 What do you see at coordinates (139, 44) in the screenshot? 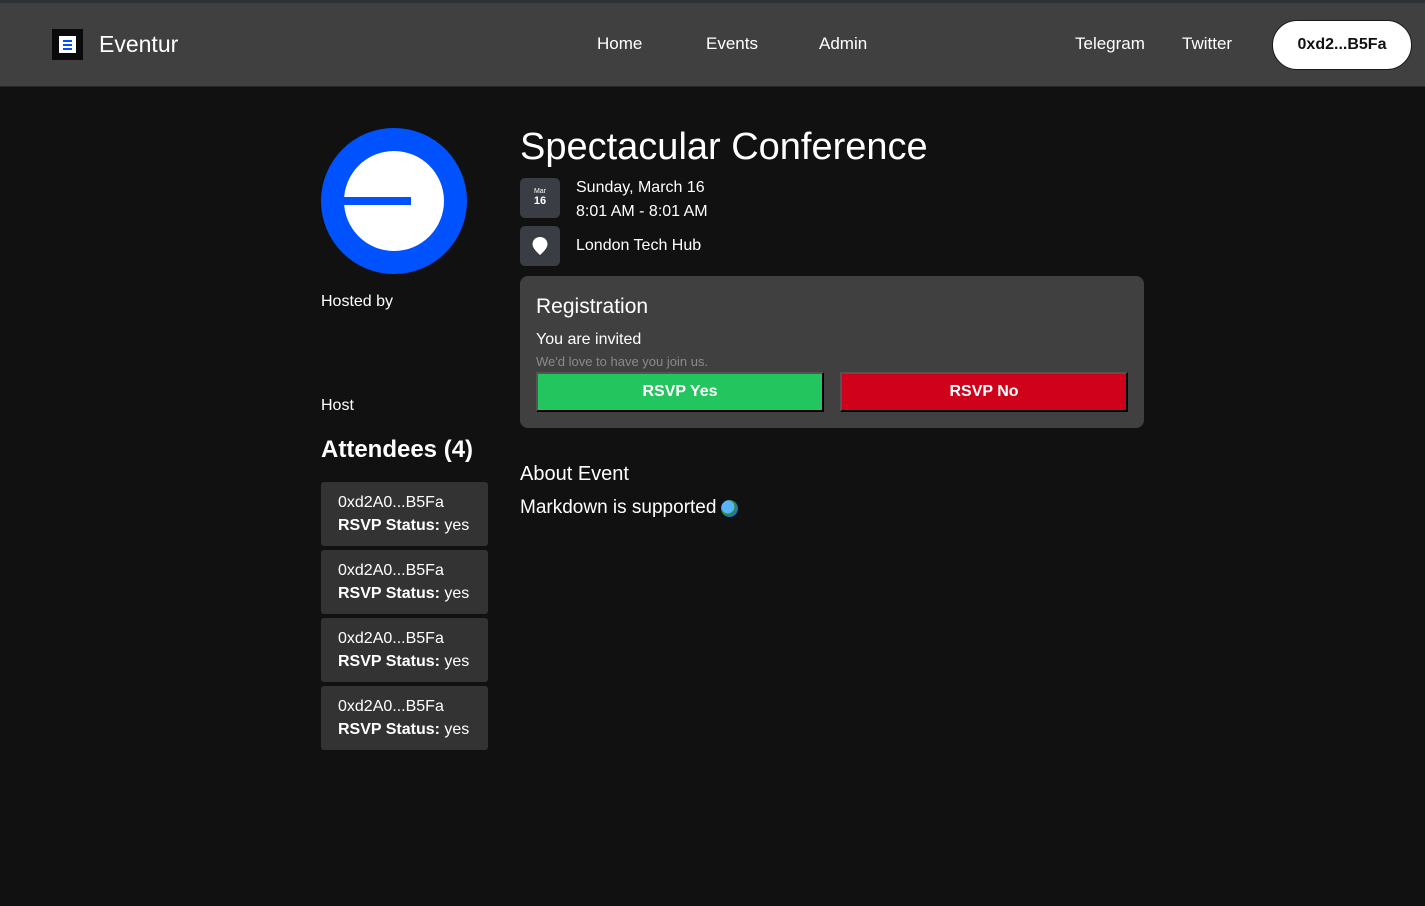
I see `brand-name: Eventur` at bounding box center [139, 44].